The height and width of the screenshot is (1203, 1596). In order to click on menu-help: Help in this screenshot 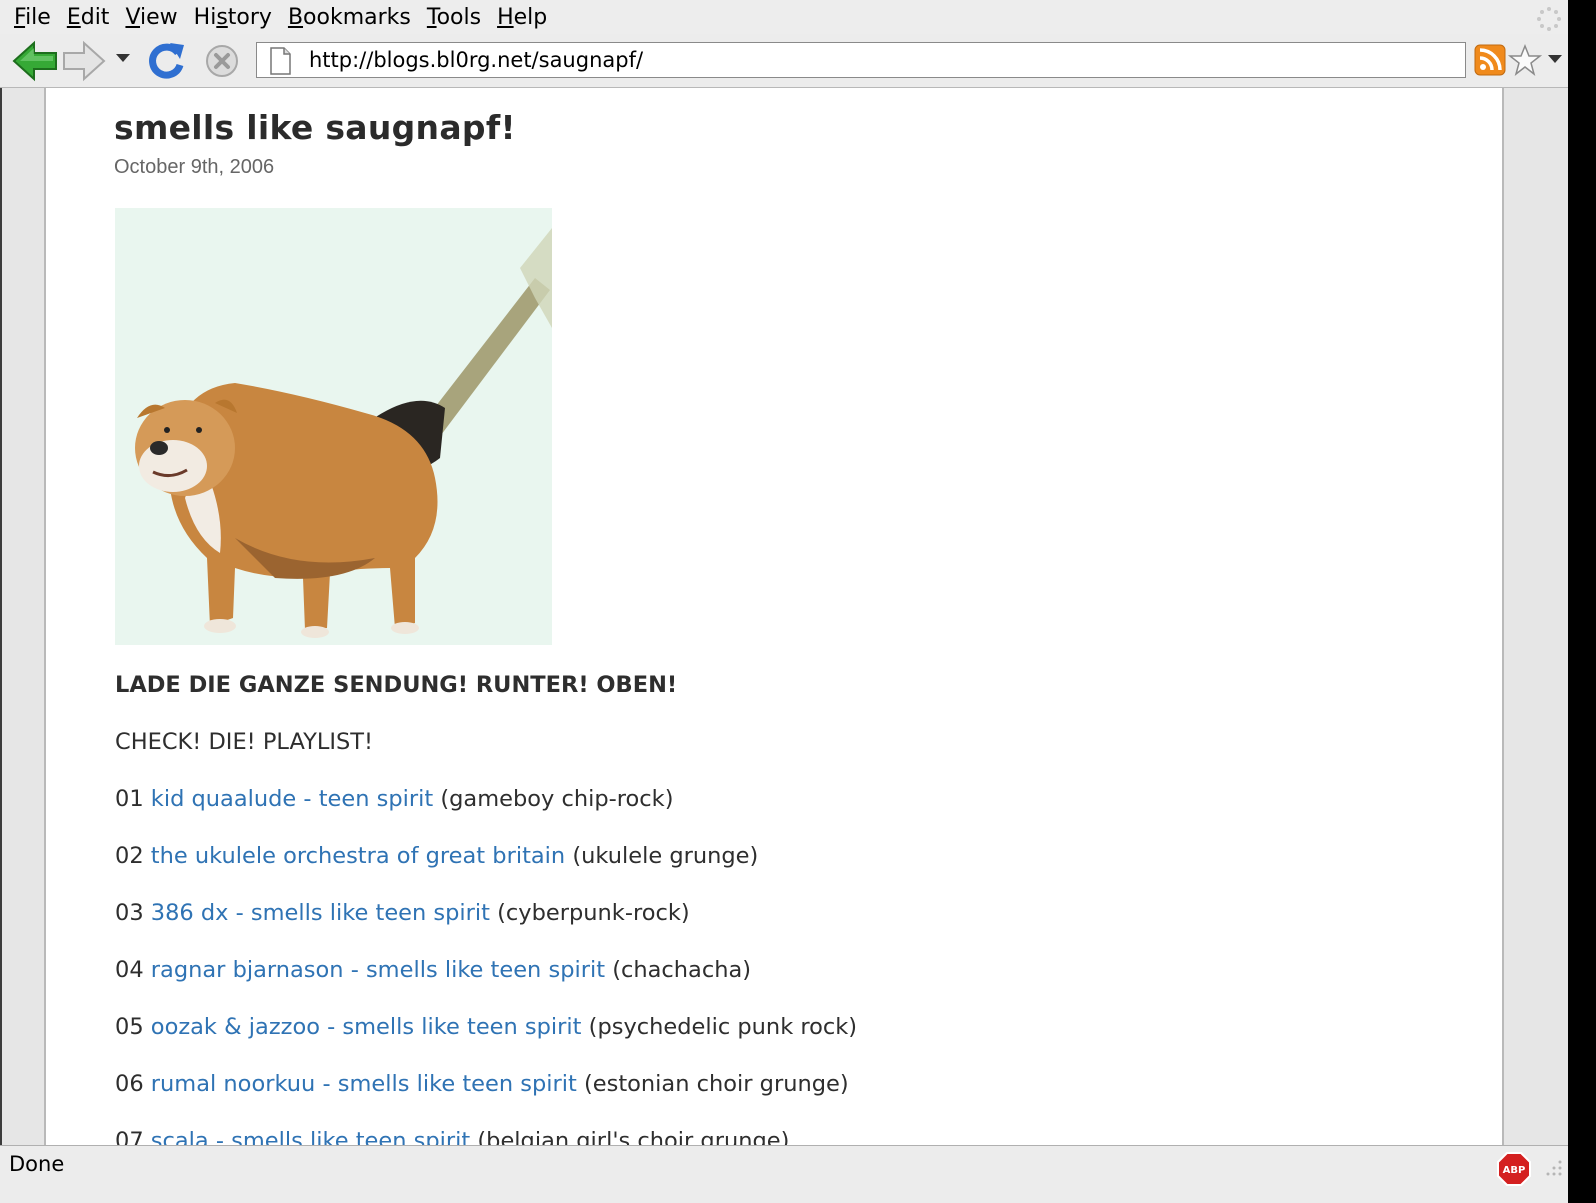, I will do `click(522, 17)`.